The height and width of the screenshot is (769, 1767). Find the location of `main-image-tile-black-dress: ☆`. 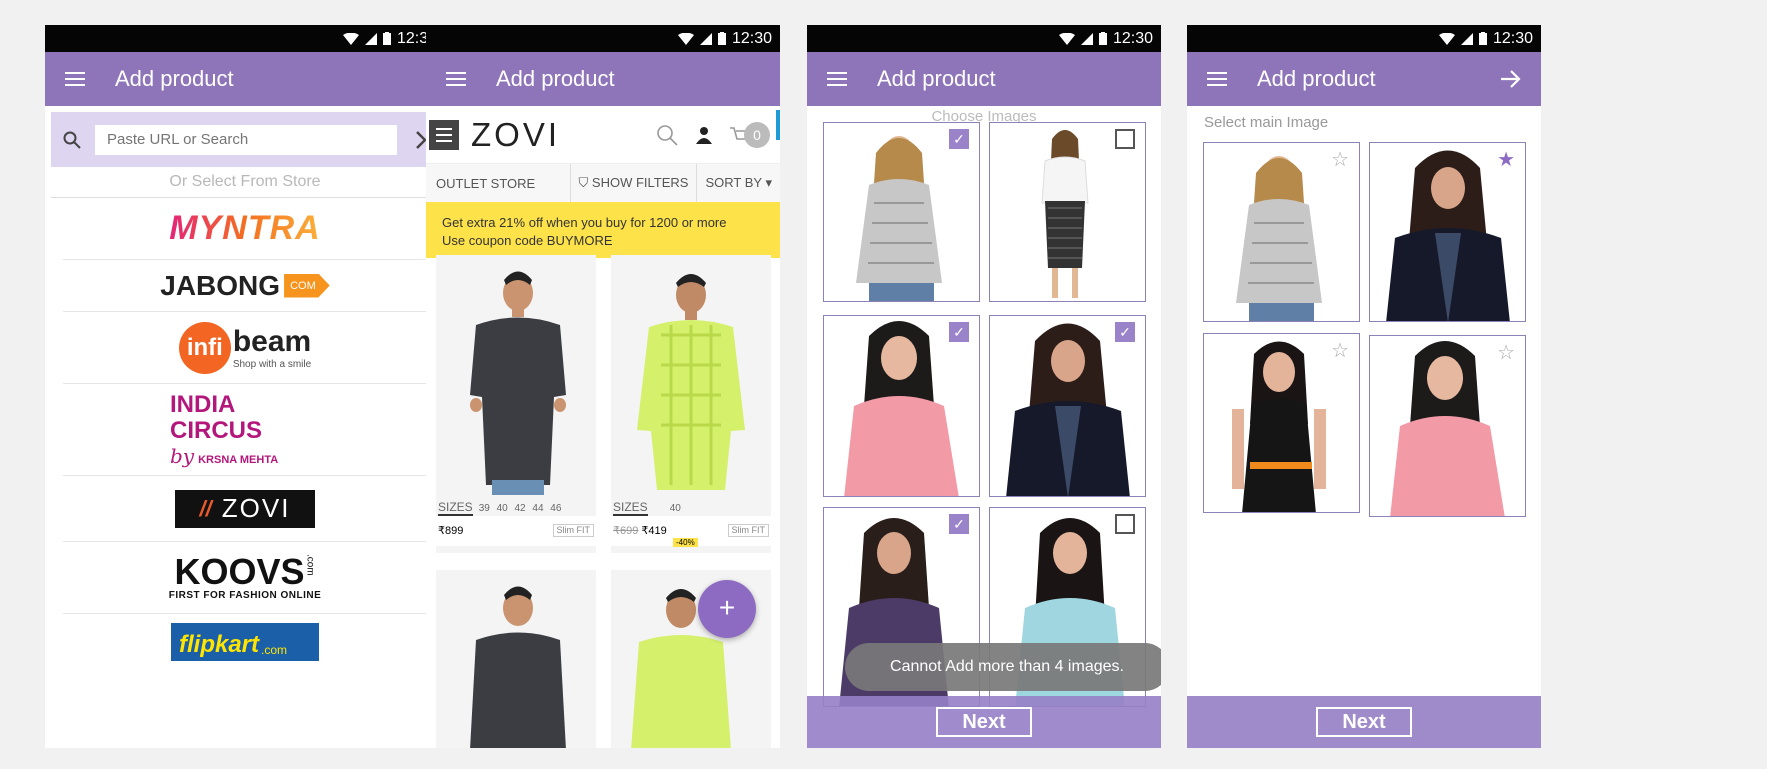

main-image-tile-black-dress: ☆ is located at coordinates (1281, 423).